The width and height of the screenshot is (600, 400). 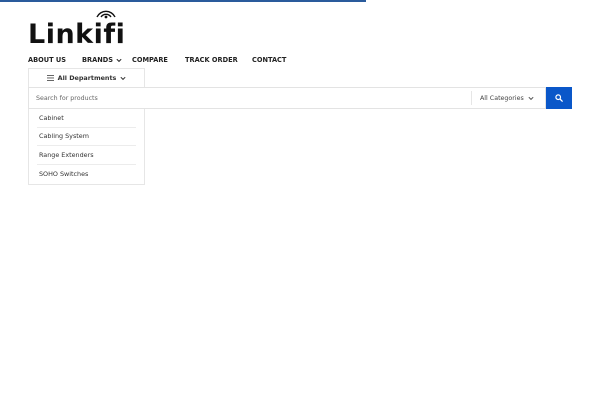 What do you see at coordinates (502, 98) in the screenshot?
I see `category-select-value: All Categories` at bounding box center [502, 98].